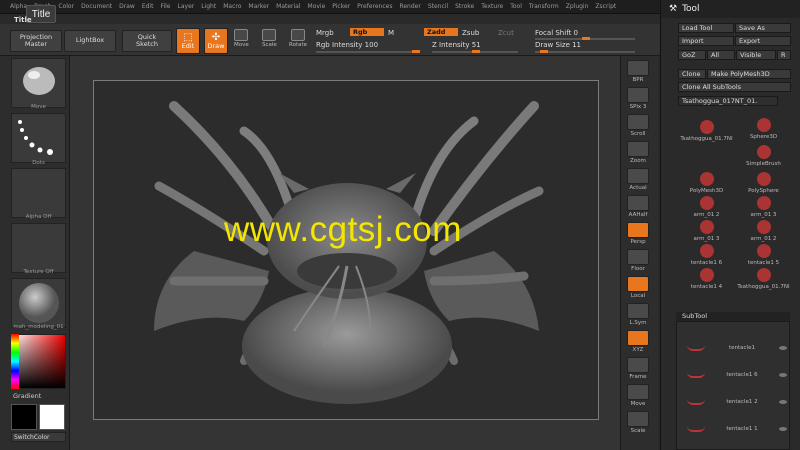 This screenshot has height=450, width=800. What do you see at coordinates (241, 38) in the screenshot?
I see `move-button: Move` at bounding box center [241, 38].